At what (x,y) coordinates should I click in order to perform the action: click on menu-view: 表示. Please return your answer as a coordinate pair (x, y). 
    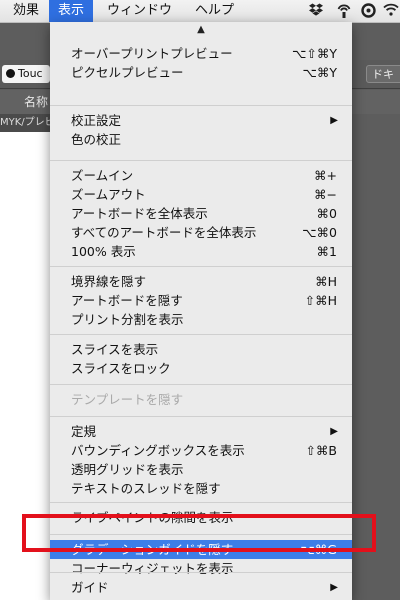
    Looking at the image, I should click on (71, 11).